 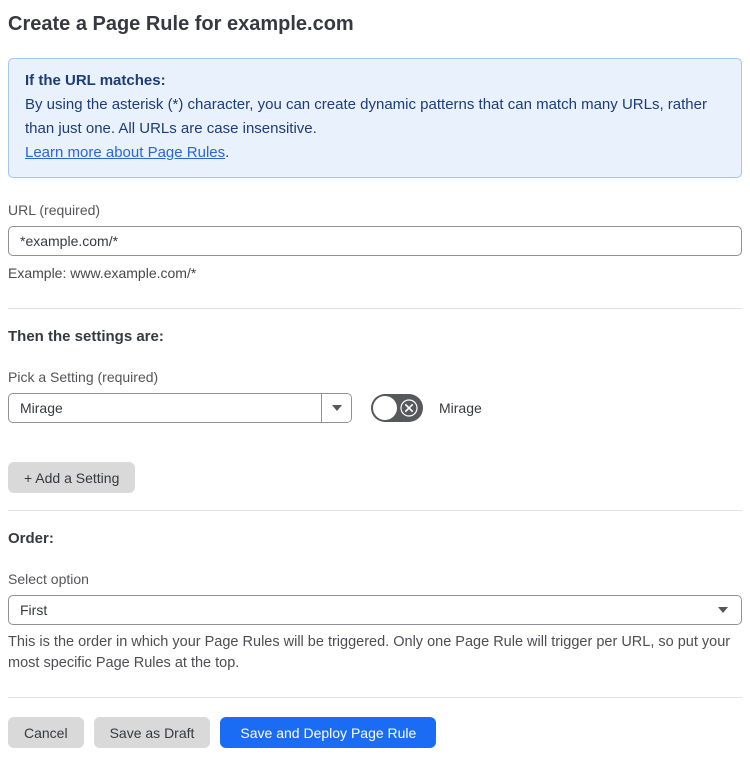 I want to click on x-icon, so click(x=409, y=408).